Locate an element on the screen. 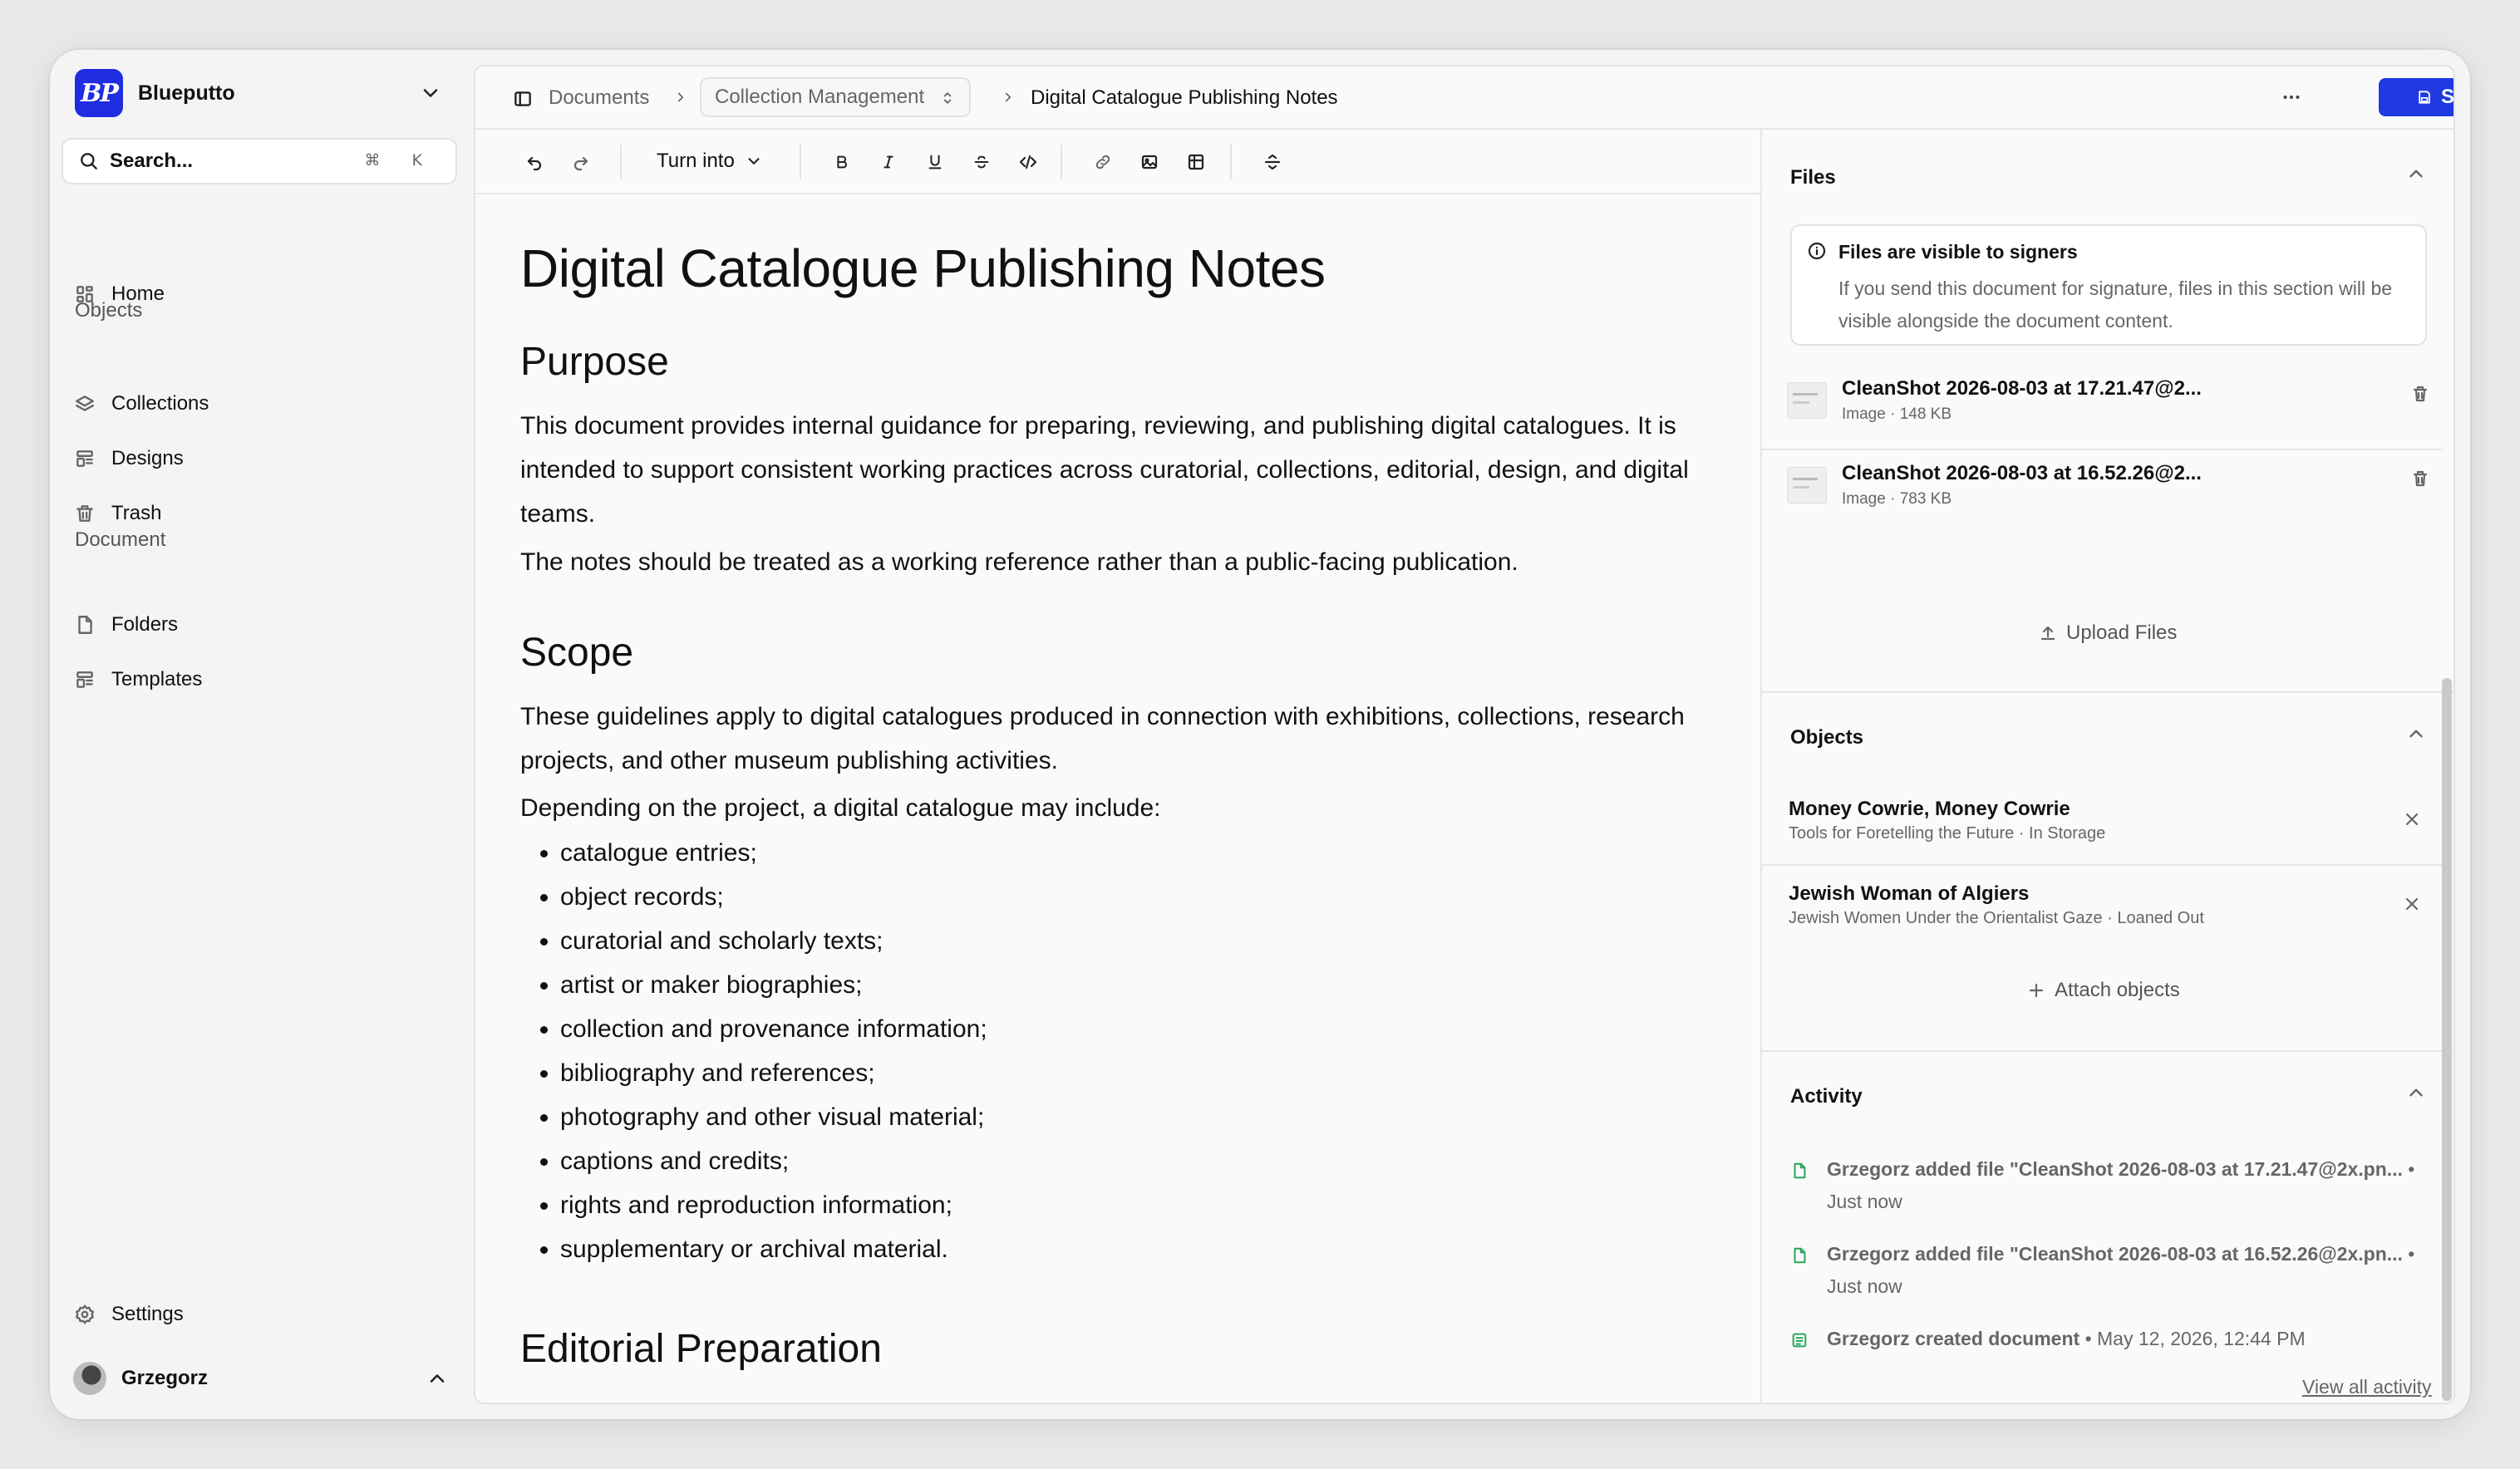 This screenshot has height=1469, width=2520. more-options-icon is located at coordinates (2291, 98).